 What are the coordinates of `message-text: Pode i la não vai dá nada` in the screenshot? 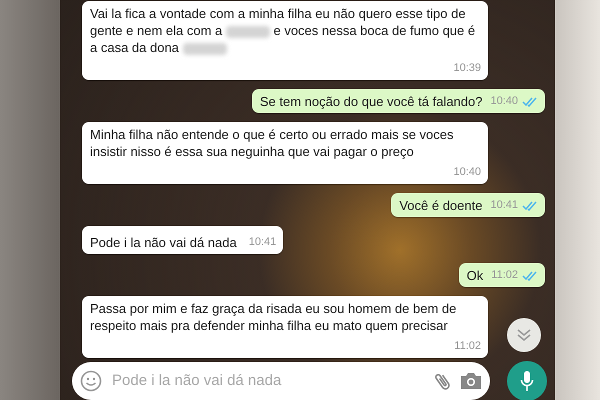 It's located at (163, 242).